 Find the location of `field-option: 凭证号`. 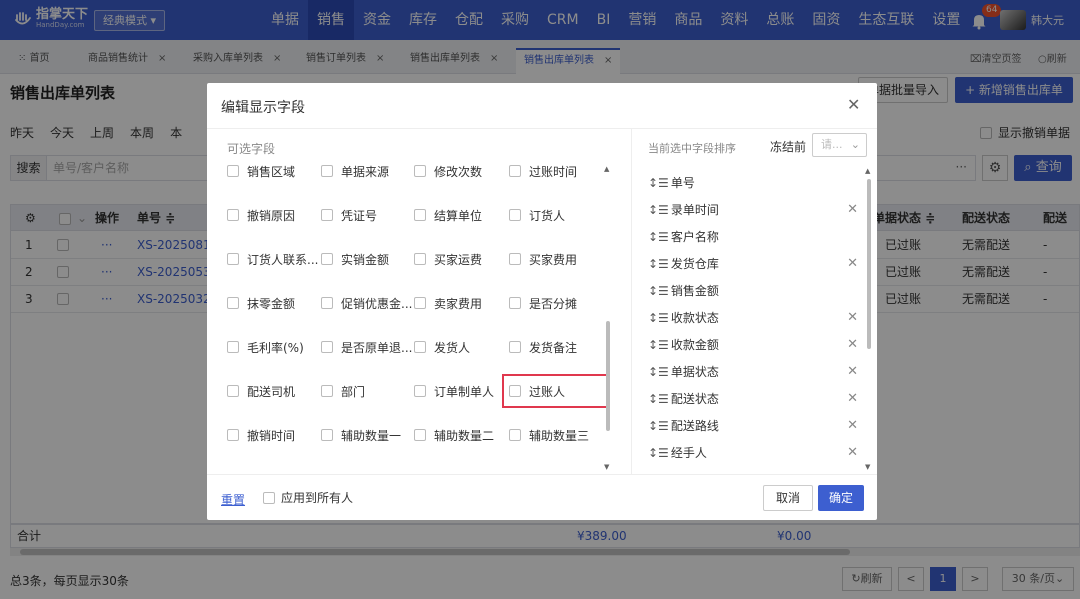

field-option: 凭证号 is located at coordinates (368, 215).